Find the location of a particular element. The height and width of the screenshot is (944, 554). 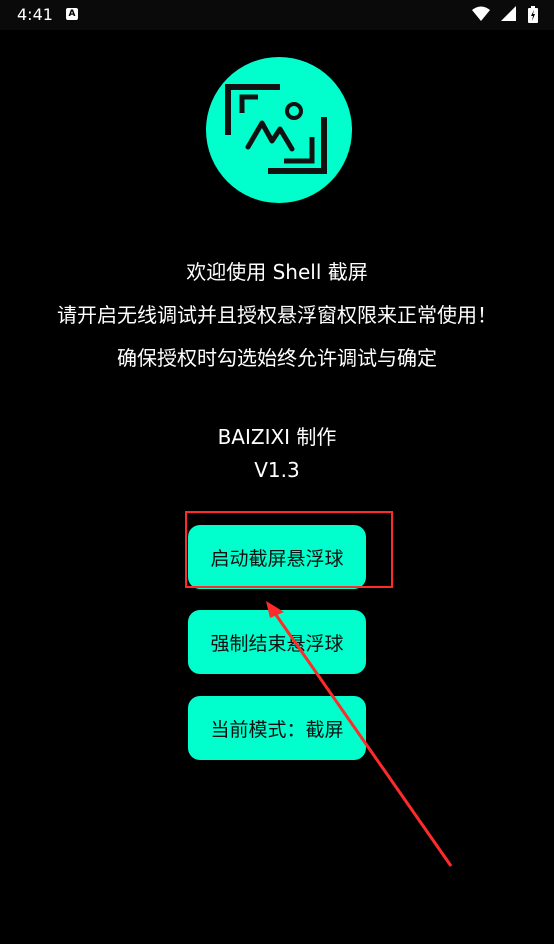

battery-icon is located at coordinates (533, 14).